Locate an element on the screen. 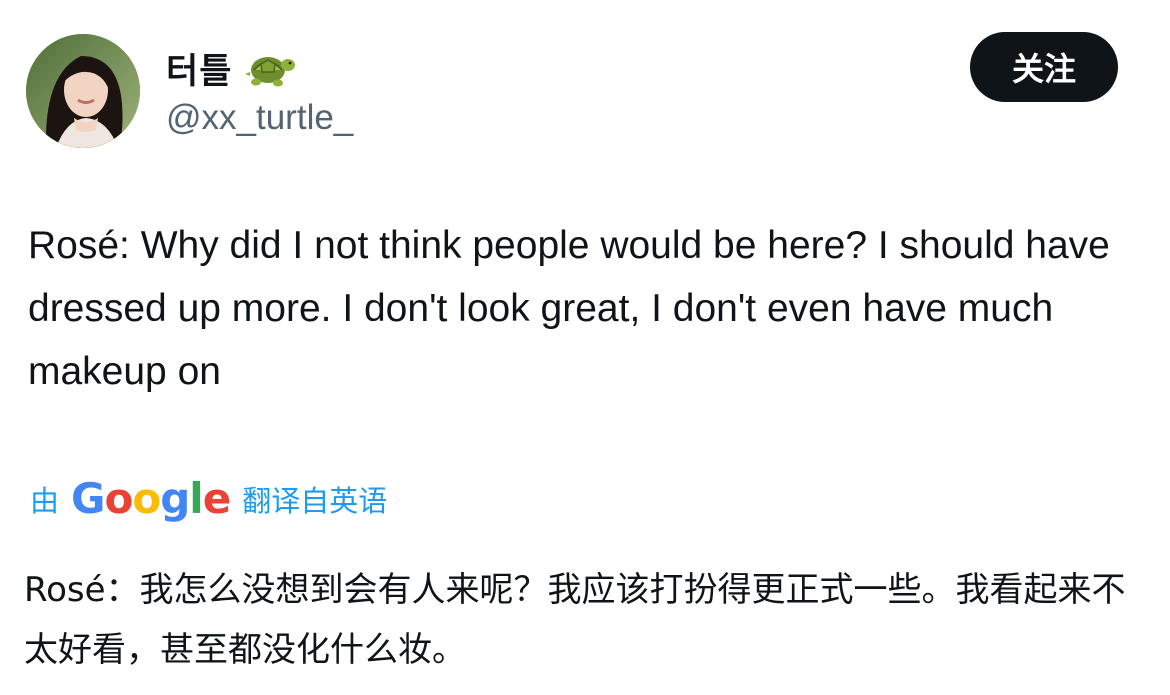 Image resolution: width=1170 pixels, height=695 pixels. avatar is located at coordinates (83, 91).